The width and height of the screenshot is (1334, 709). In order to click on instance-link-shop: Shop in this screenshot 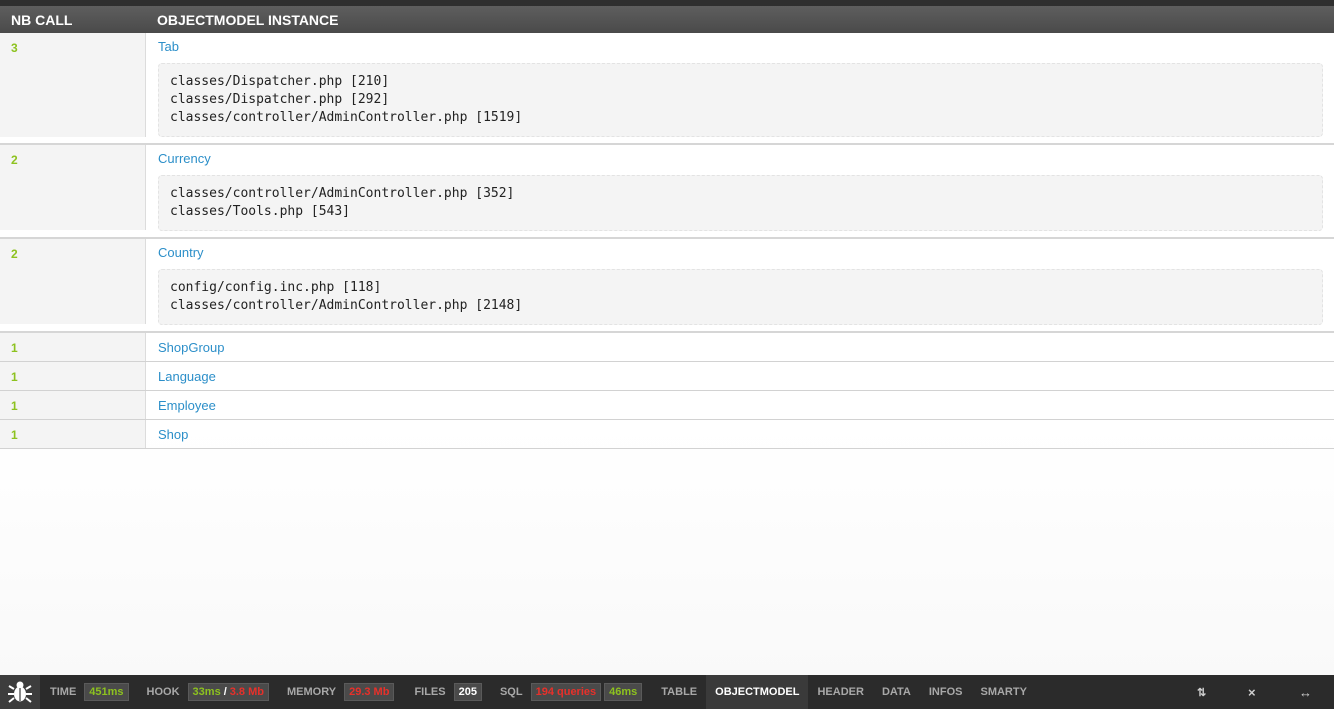, I will do `click(740, 434)`.